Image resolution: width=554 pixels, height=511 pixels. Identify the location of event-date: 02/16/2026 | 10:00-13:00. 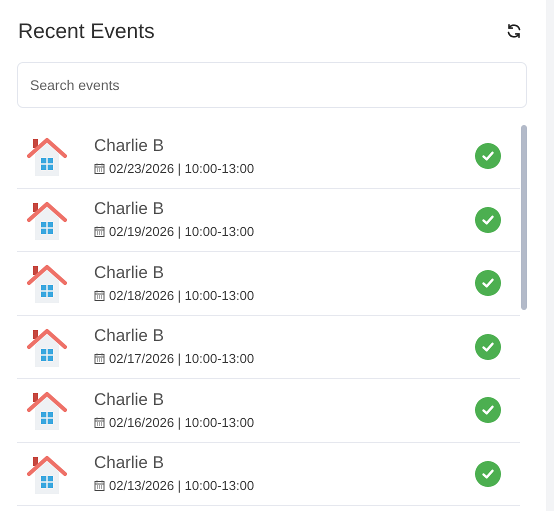
(181, 423).